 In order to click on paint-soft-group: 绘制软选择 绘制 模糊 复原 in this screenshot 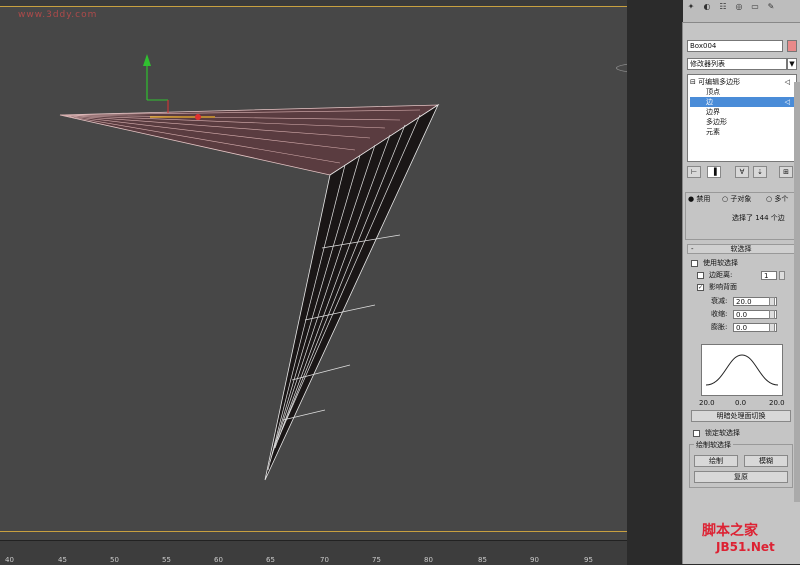, I will do `click(741, 464)`.